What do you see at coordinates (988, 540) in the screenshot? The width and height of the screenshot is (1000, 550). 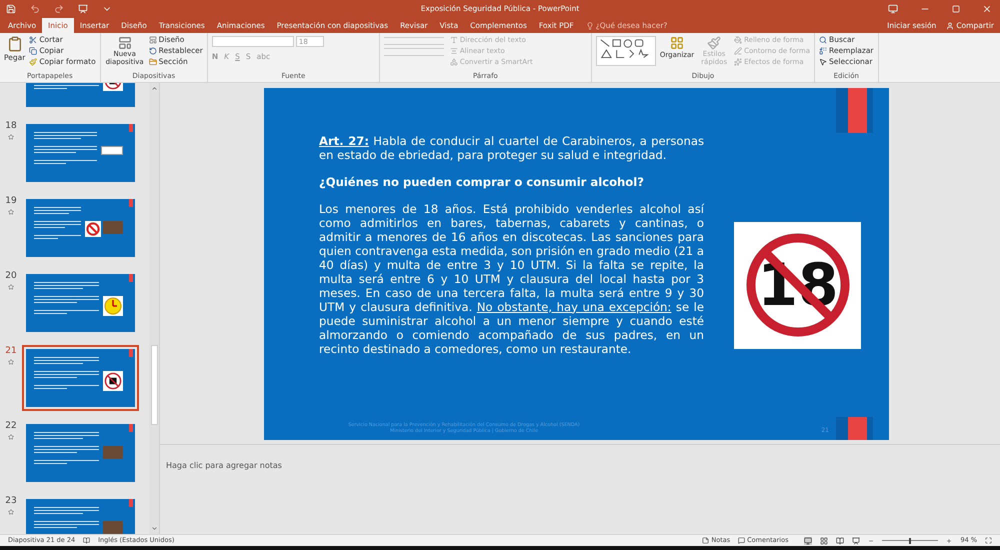 I see `fit-slide-icon` at bounding box center [988, 540].